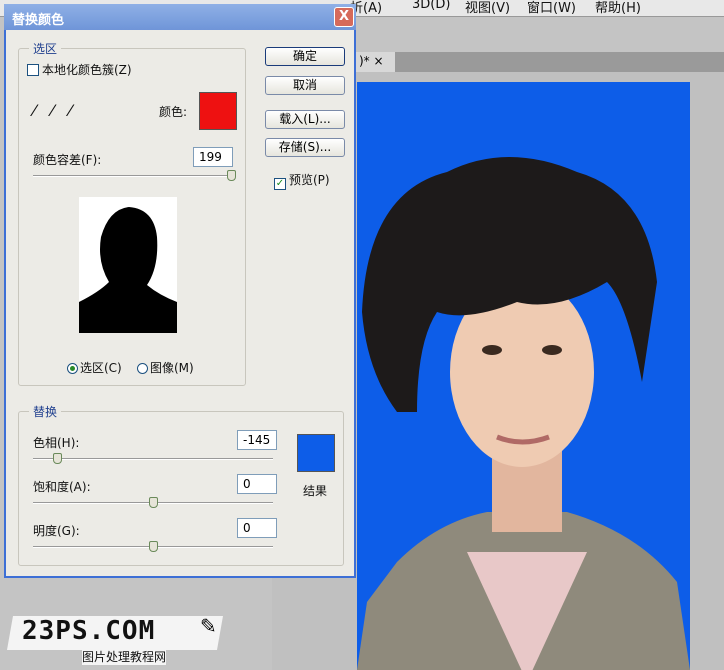  I want to click on radio-image-label: 图像(M), so click(172, 368).